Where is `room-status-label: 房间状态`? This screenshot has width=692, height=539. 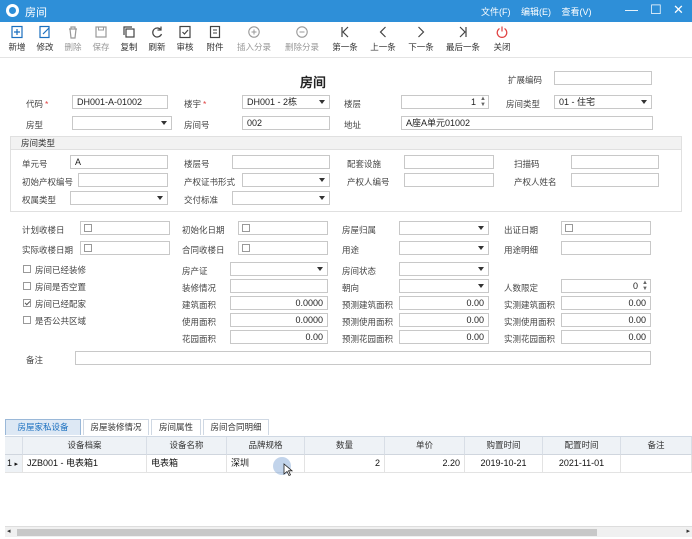 room-status-label: 房间状态 is located at coordinates (359, 271).